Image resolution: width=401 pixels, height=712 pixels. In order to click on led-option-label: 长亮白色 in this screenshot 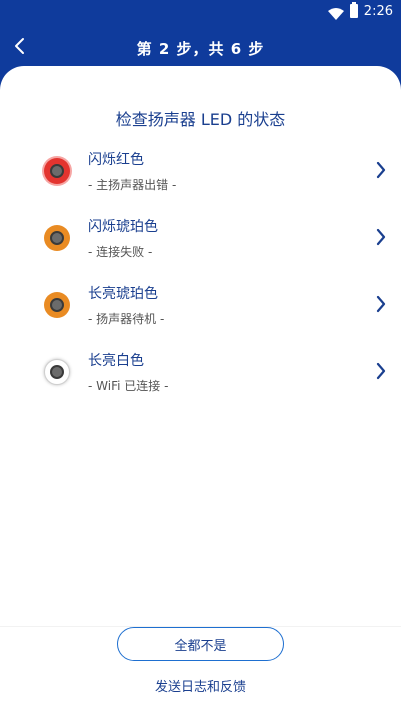, I will do `click(116, 361)`.